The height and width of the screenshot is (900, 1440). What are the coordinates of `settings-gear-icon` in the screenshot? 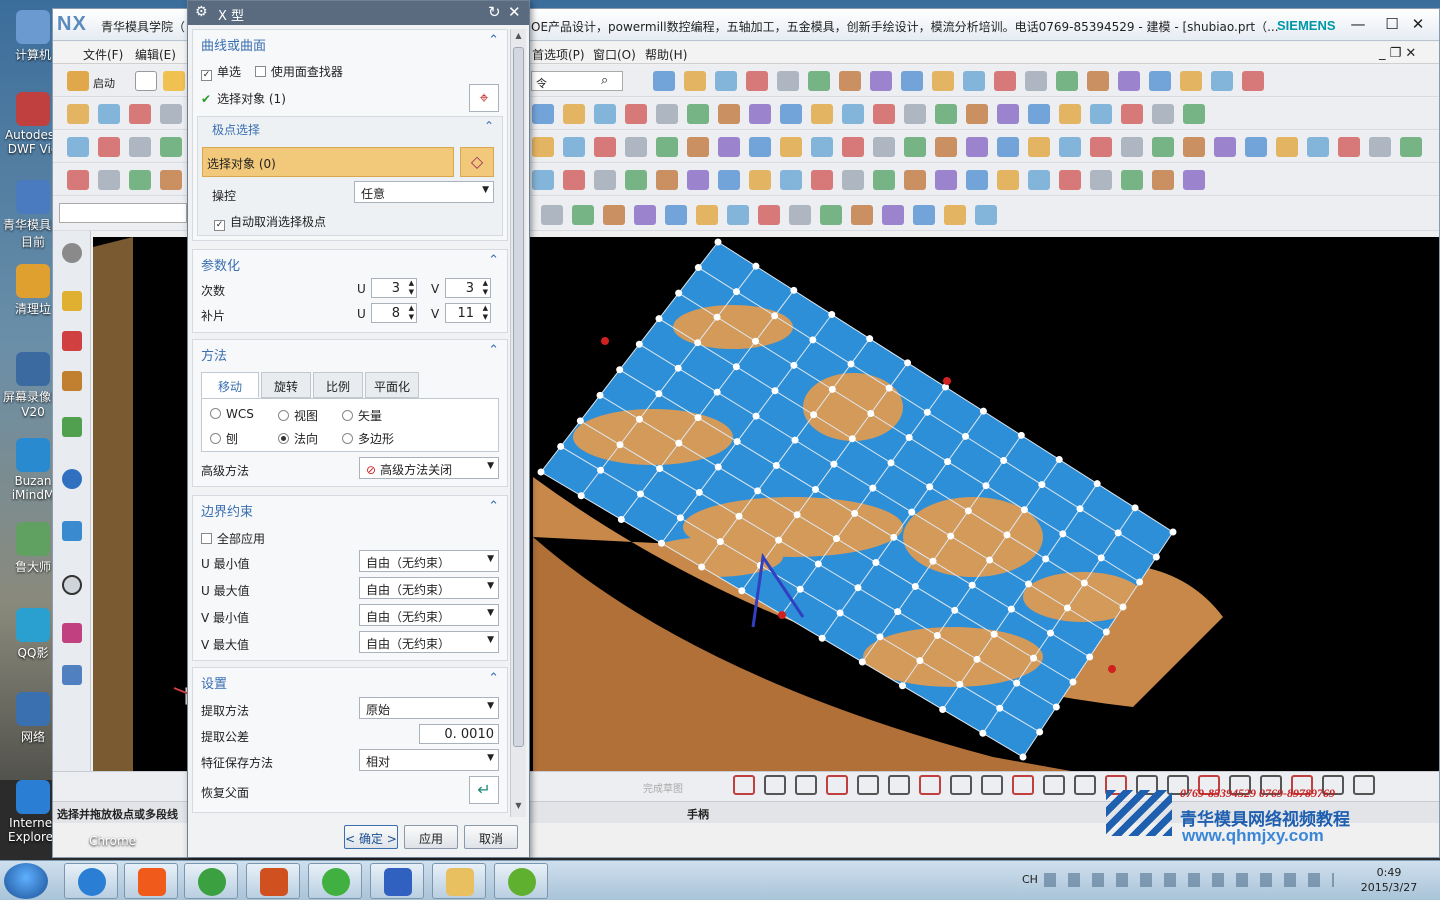 It's located at (72, 253).